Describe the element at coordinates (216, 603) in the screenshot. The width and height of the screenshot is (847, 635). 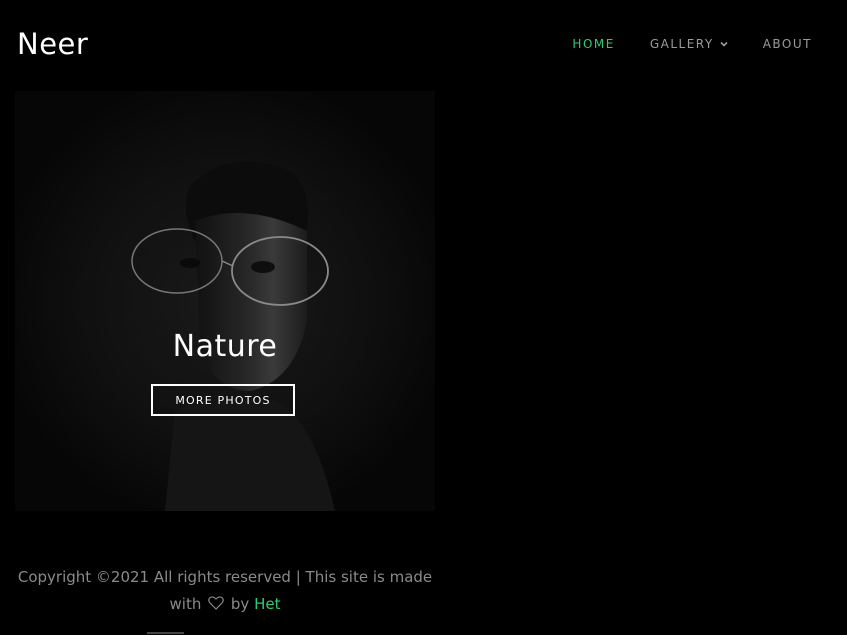
I see `heart-icon` at that location.